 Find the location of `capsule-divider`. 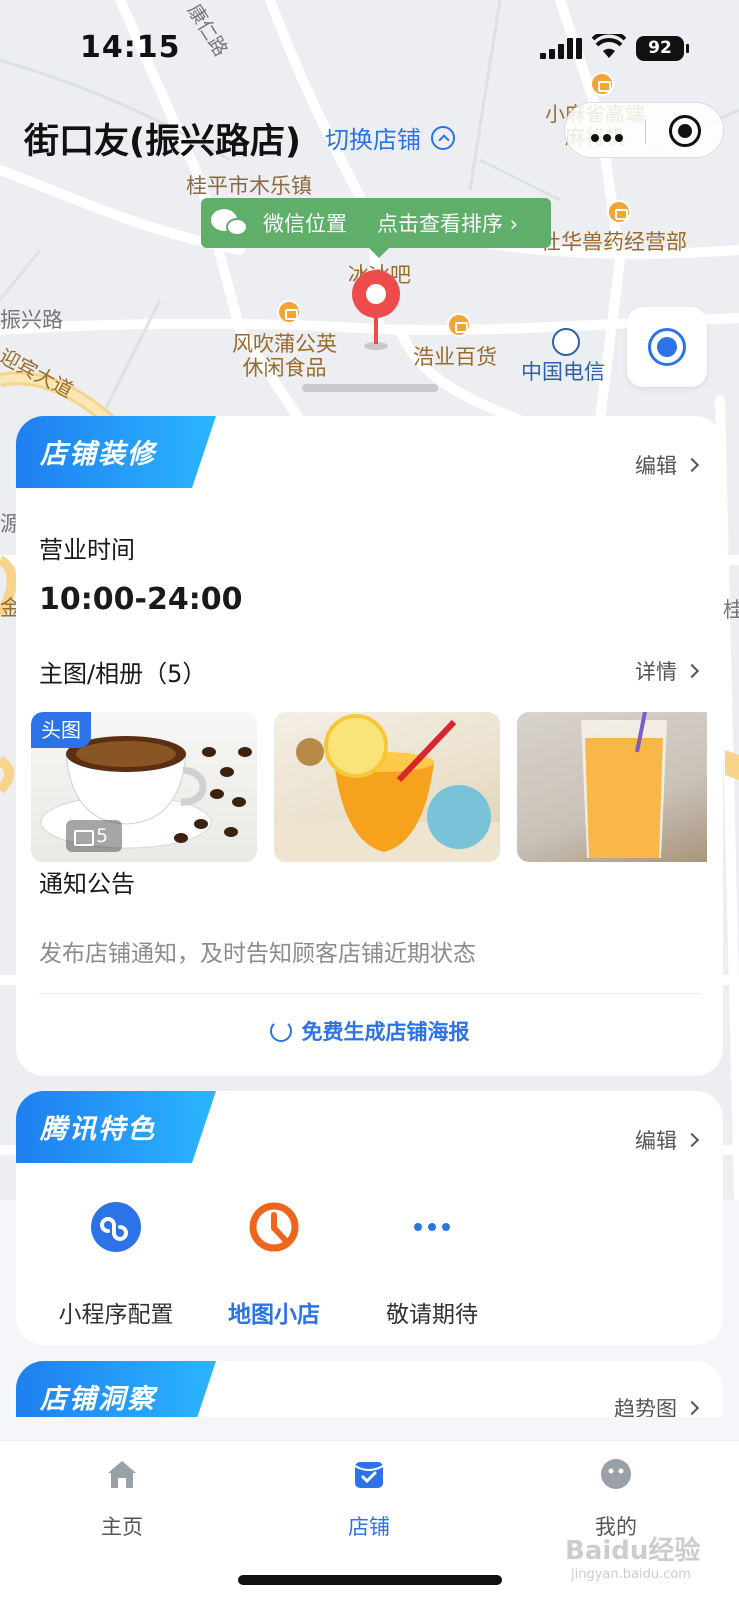

capsule-divider is located at coordinates (645, 131).